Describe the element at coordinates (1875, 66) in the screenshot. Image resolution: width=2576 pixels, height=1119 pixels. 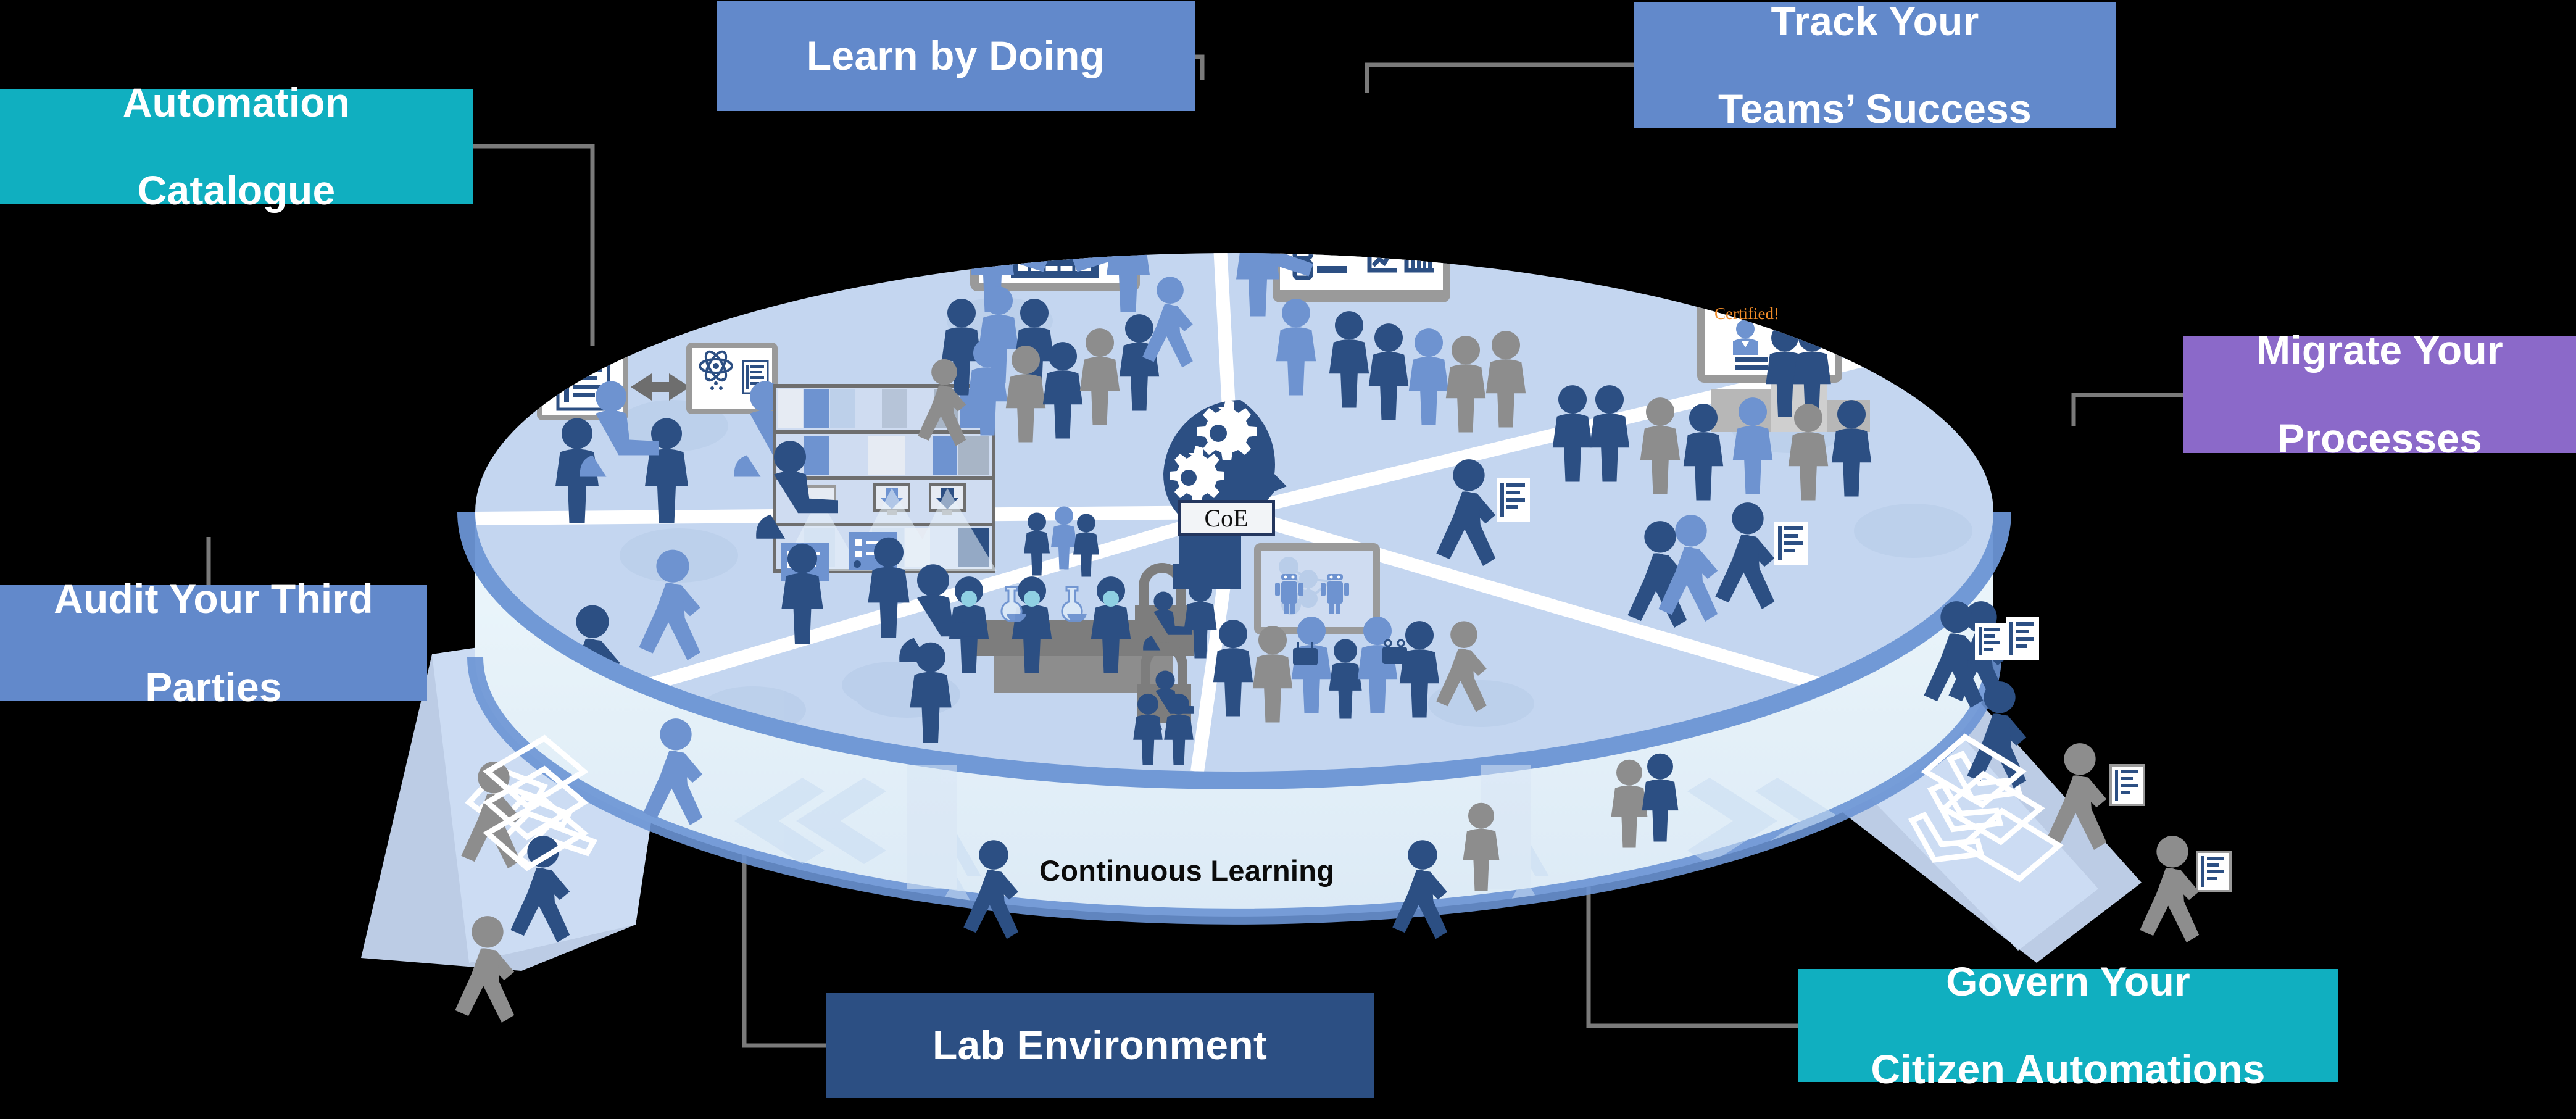
I see `callout-track-teams-success: Track Your Teams’ Success` at that location.